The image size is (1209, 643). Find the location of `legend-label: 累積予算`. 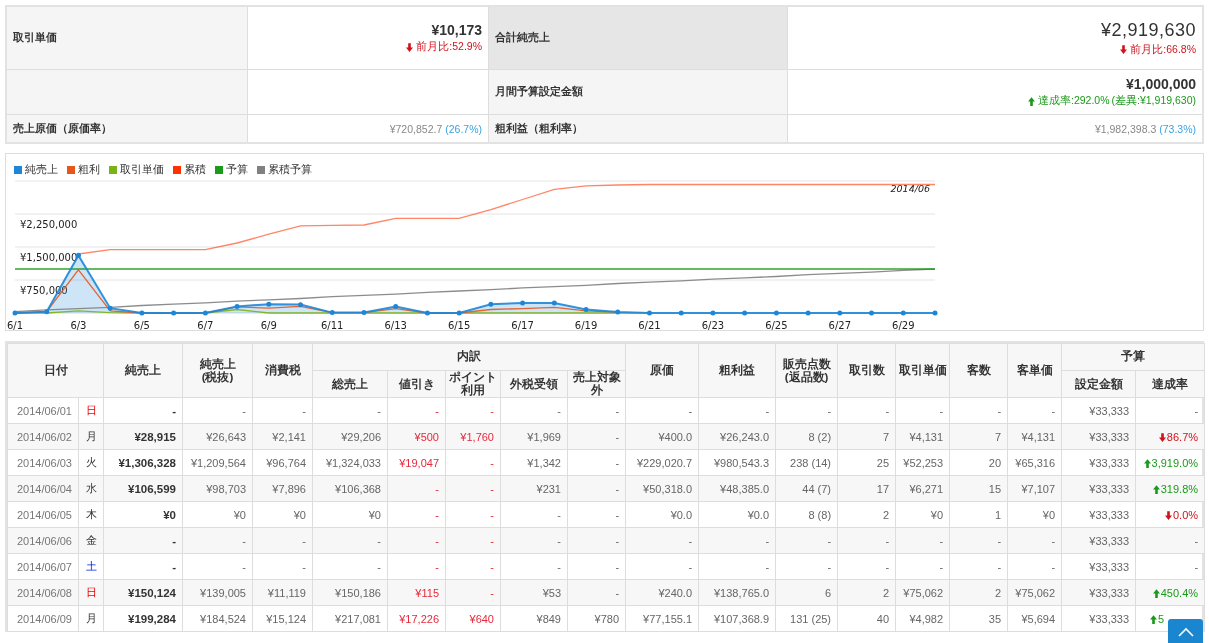

legend-label: 累積予算 is located at coordinates (290, 170).